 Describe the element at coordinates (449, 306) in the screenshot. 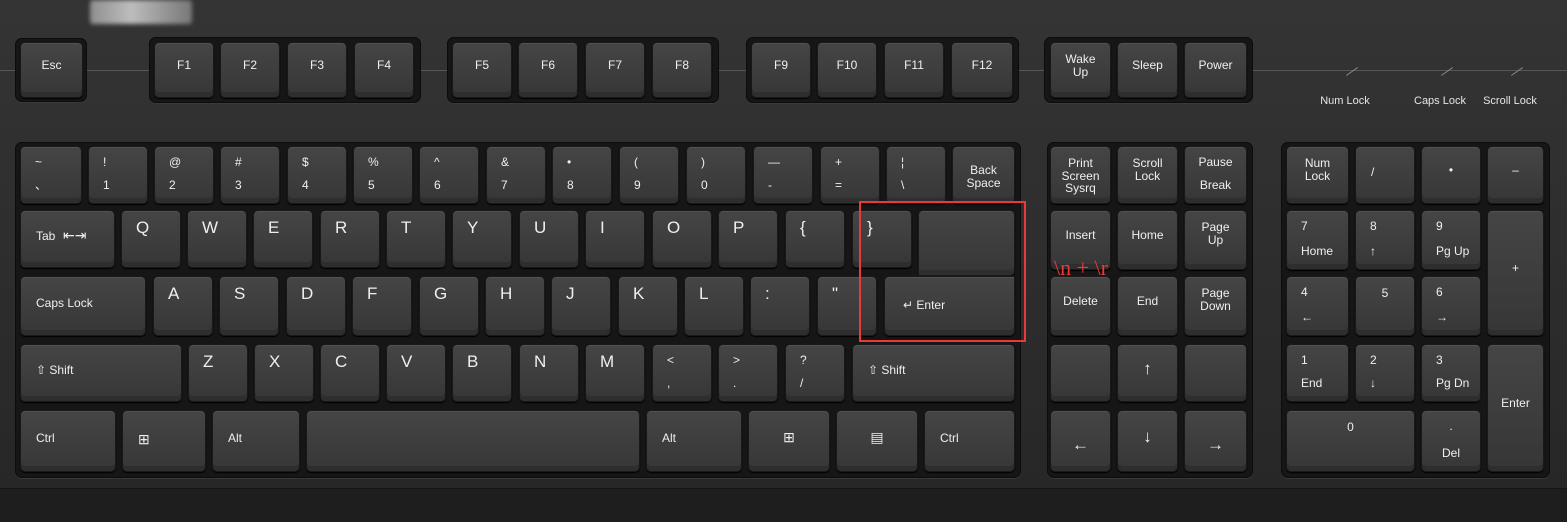

I see `g-key: G` at that location.